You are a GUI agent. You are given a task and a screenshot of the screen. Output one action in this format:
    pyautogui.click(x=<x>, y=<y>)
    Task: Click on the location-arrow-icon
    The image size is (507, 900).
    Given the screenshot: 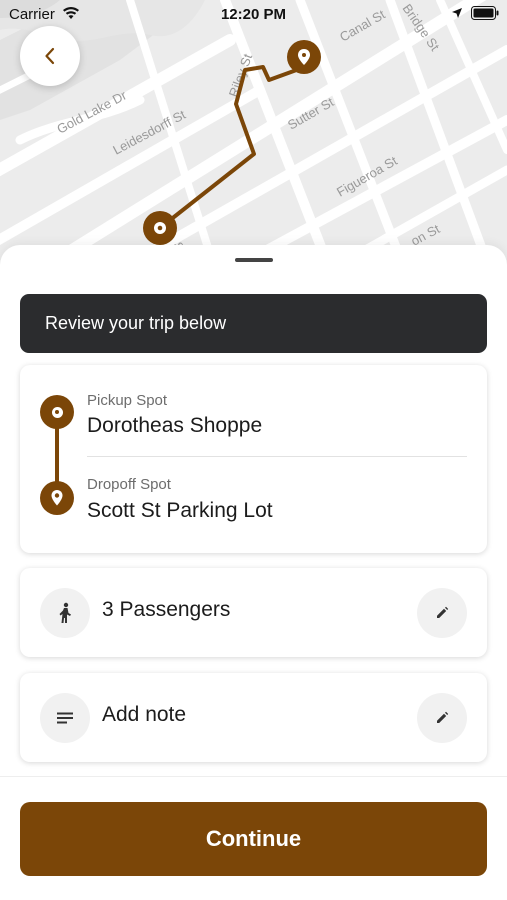 What is the action you would take?
    pyautogui.click(x=457, y=13)
    